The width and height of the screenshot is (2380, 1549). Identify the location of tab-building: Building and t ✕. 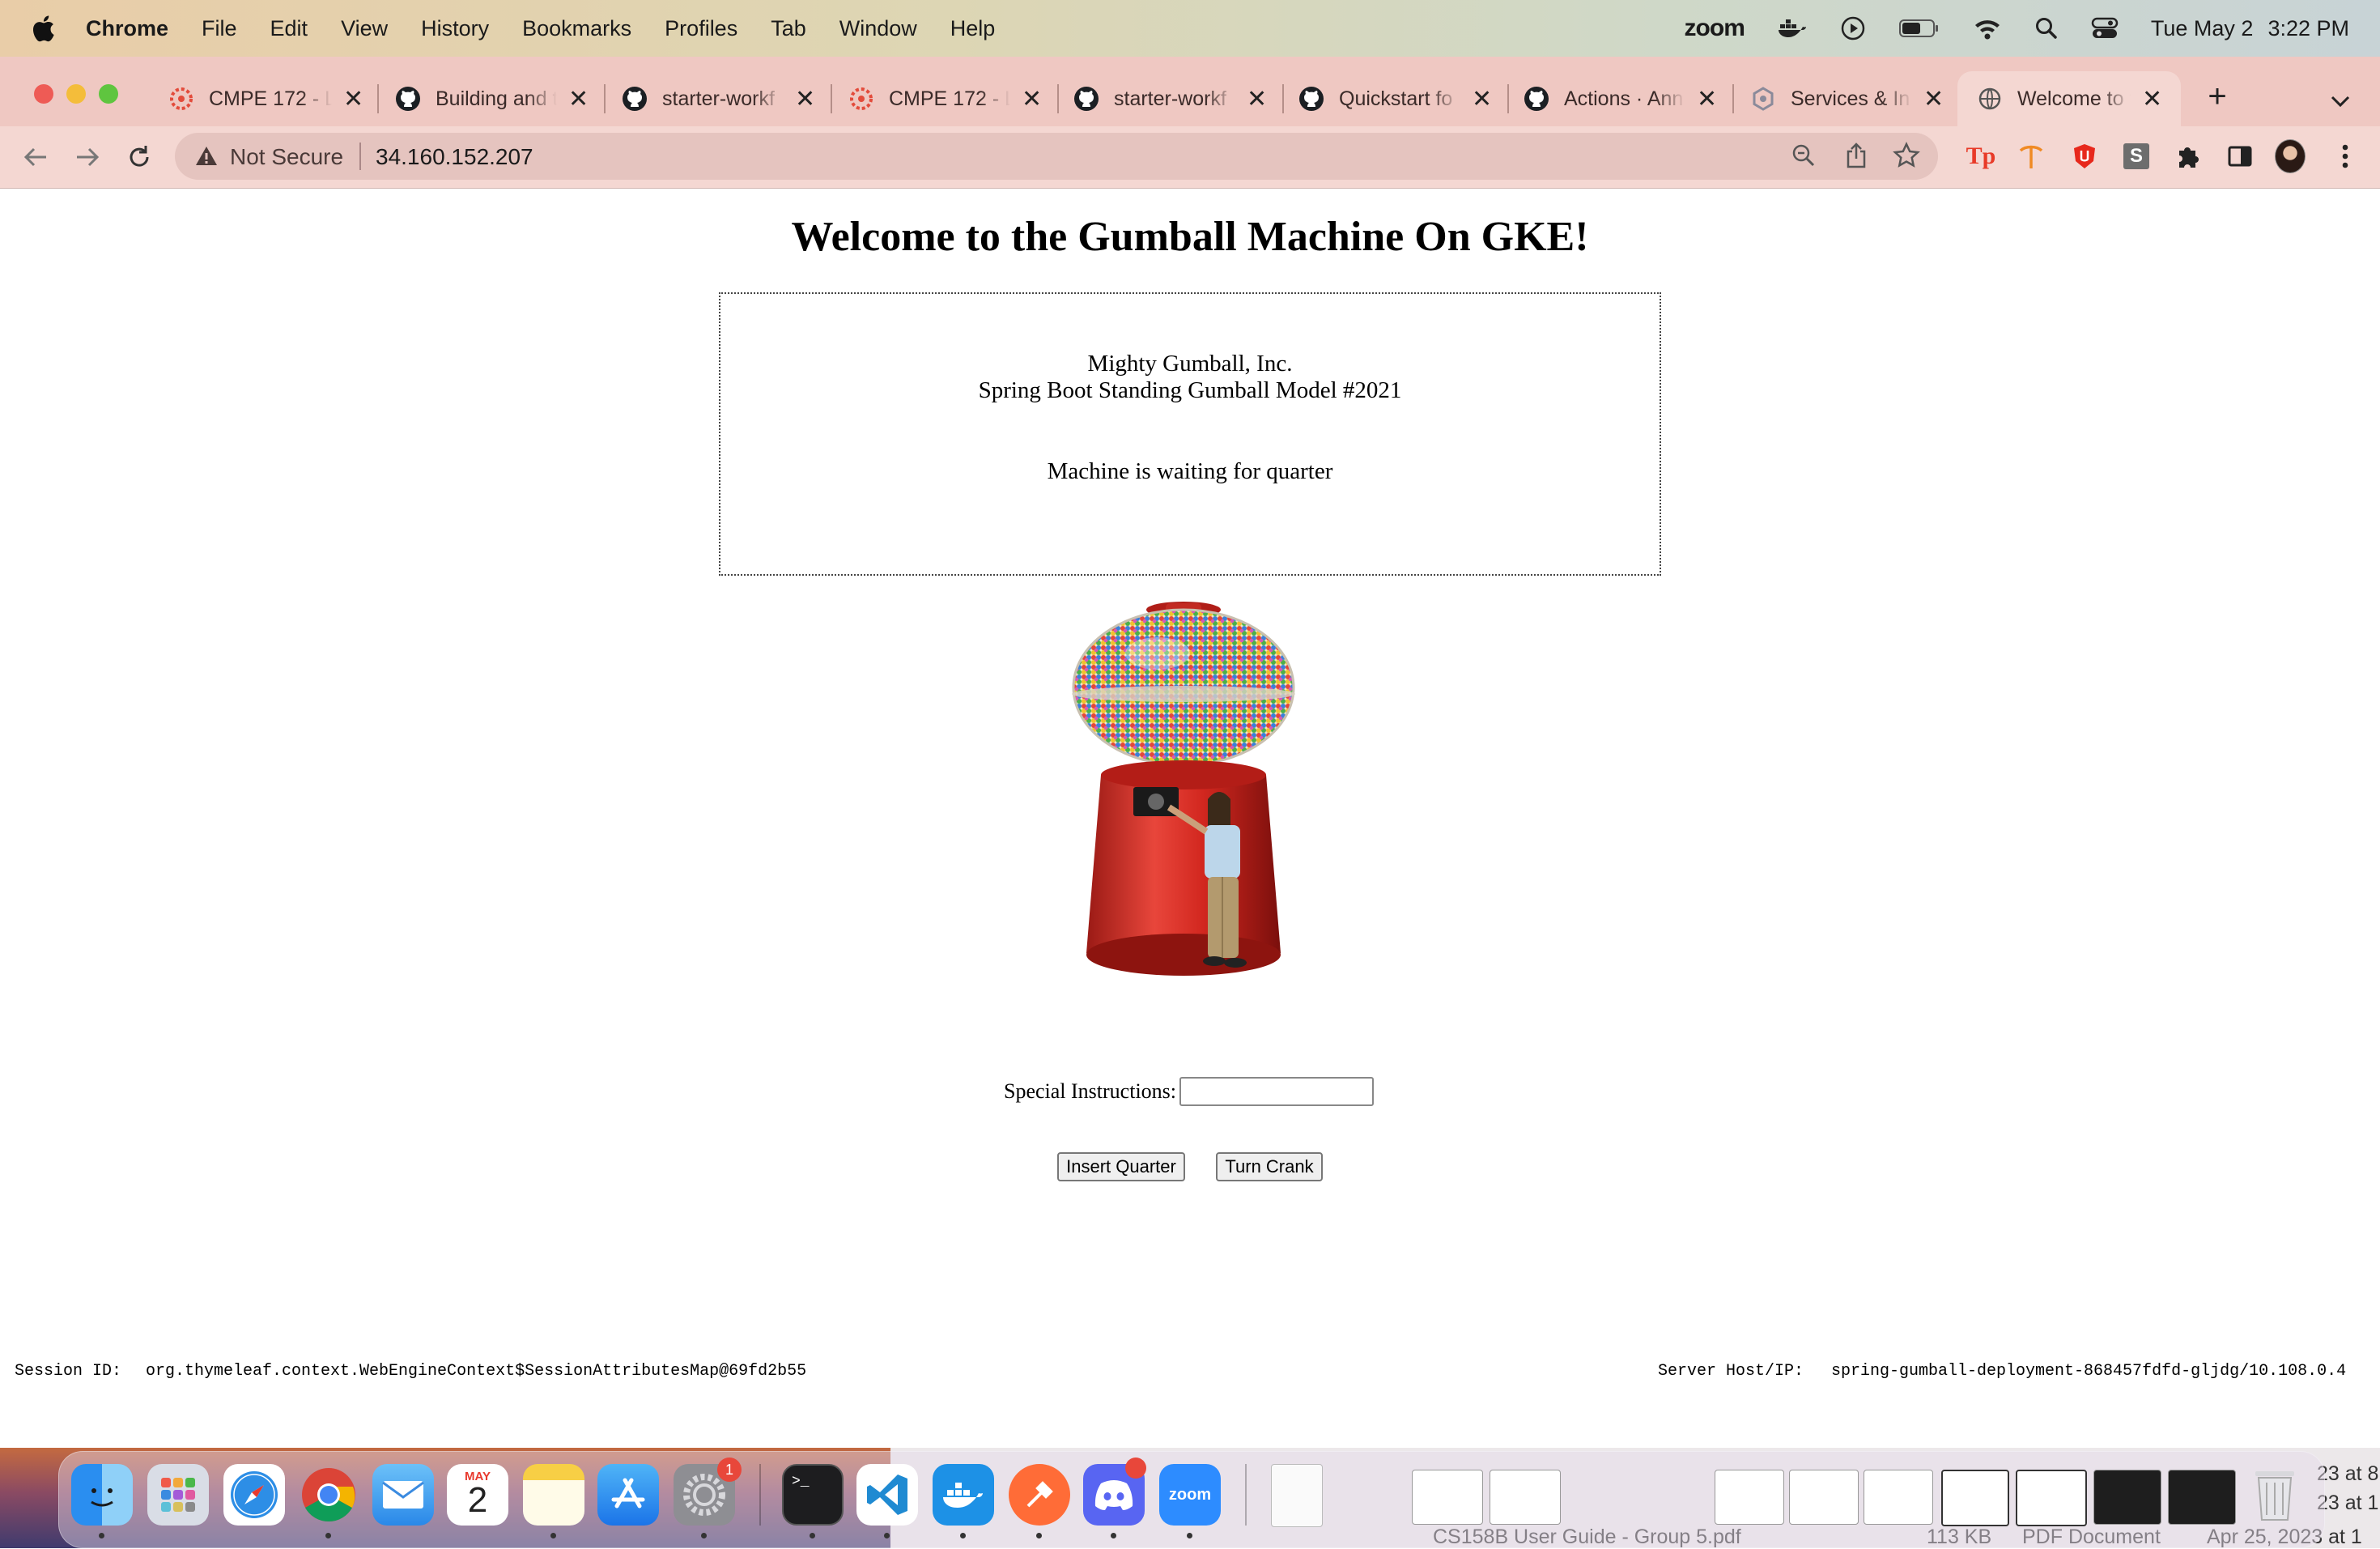
(492, 98).